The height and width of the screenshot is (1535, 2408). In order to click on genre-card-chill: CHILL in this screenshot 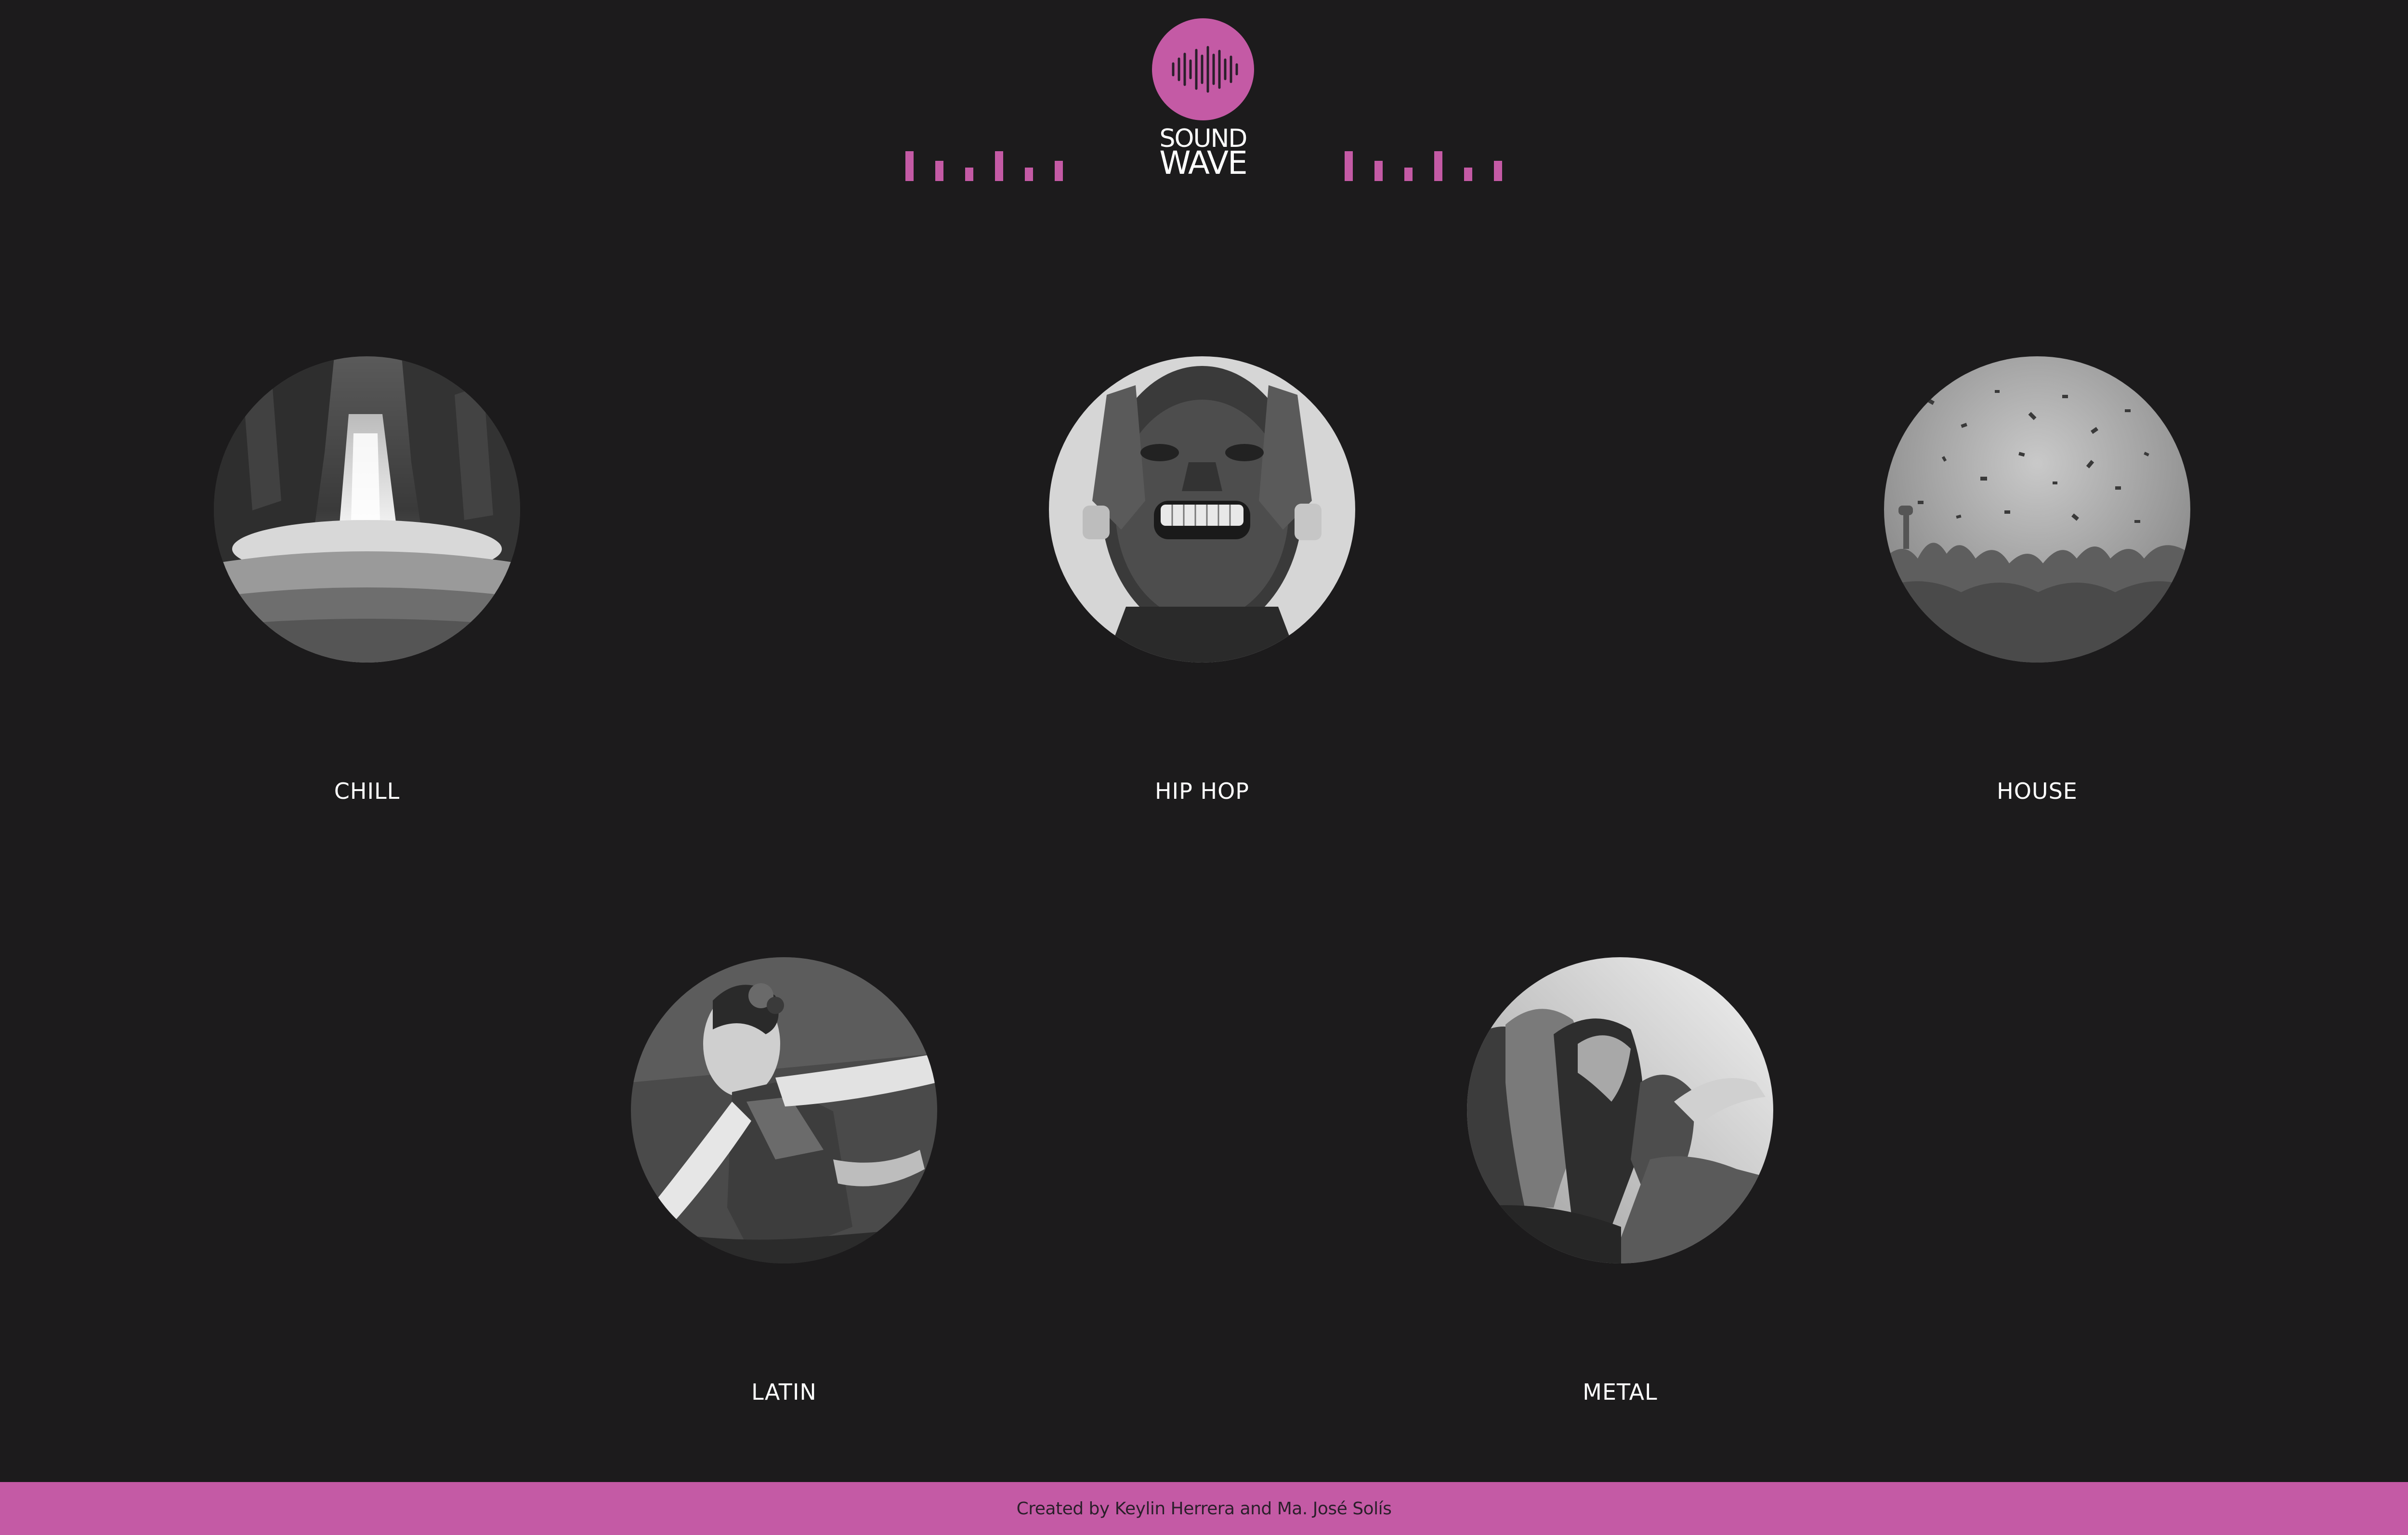, I will do `click(367, 580)`.